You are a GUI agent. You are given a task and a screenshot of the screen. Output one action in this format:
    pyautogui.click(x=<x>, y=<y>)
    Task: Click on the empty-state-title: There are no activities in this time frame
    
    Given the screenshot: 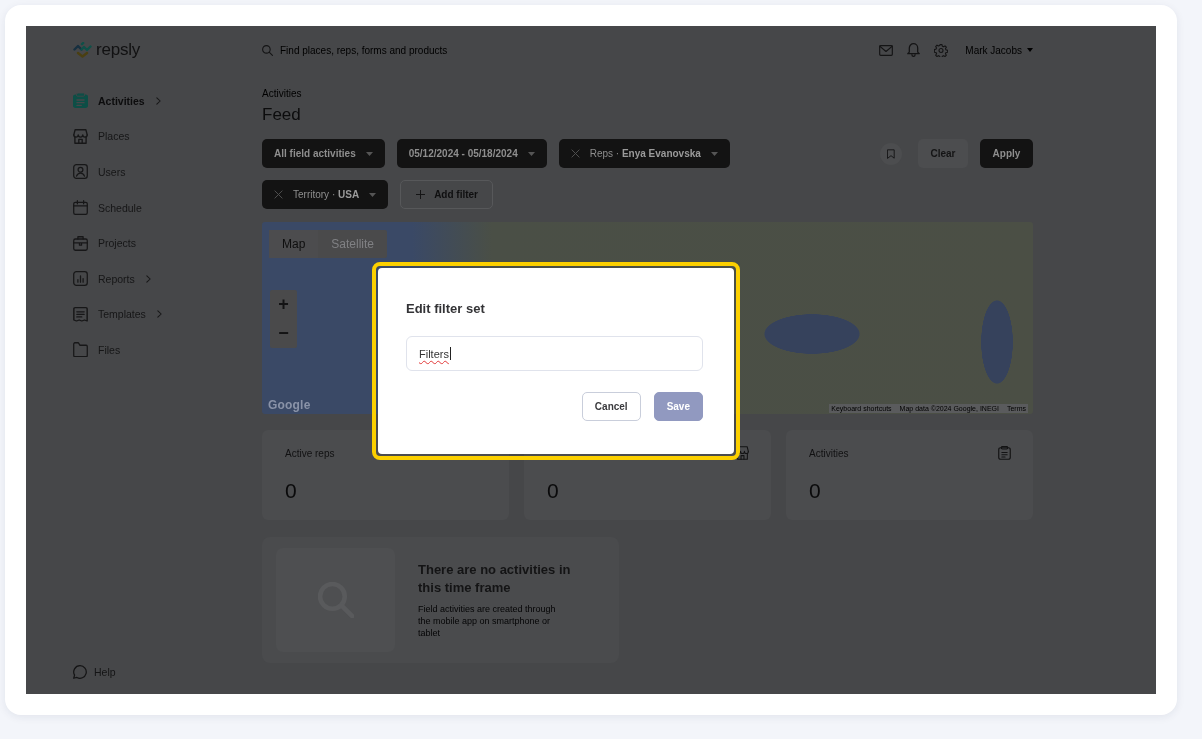 What is the action you would take?
    pyautogui.click(x=495, y=579)
    